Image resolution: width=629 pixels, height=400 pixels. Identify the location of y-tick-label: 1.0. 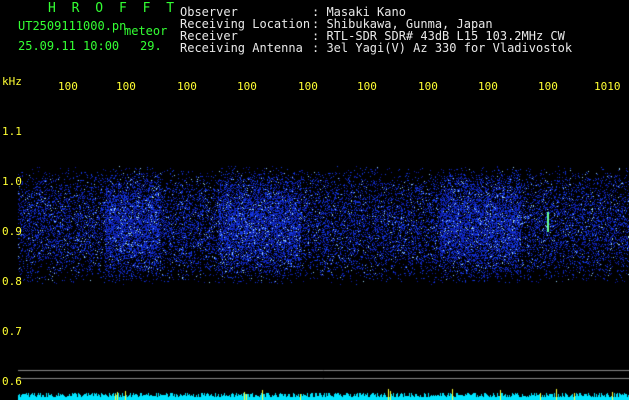
(12, 181).